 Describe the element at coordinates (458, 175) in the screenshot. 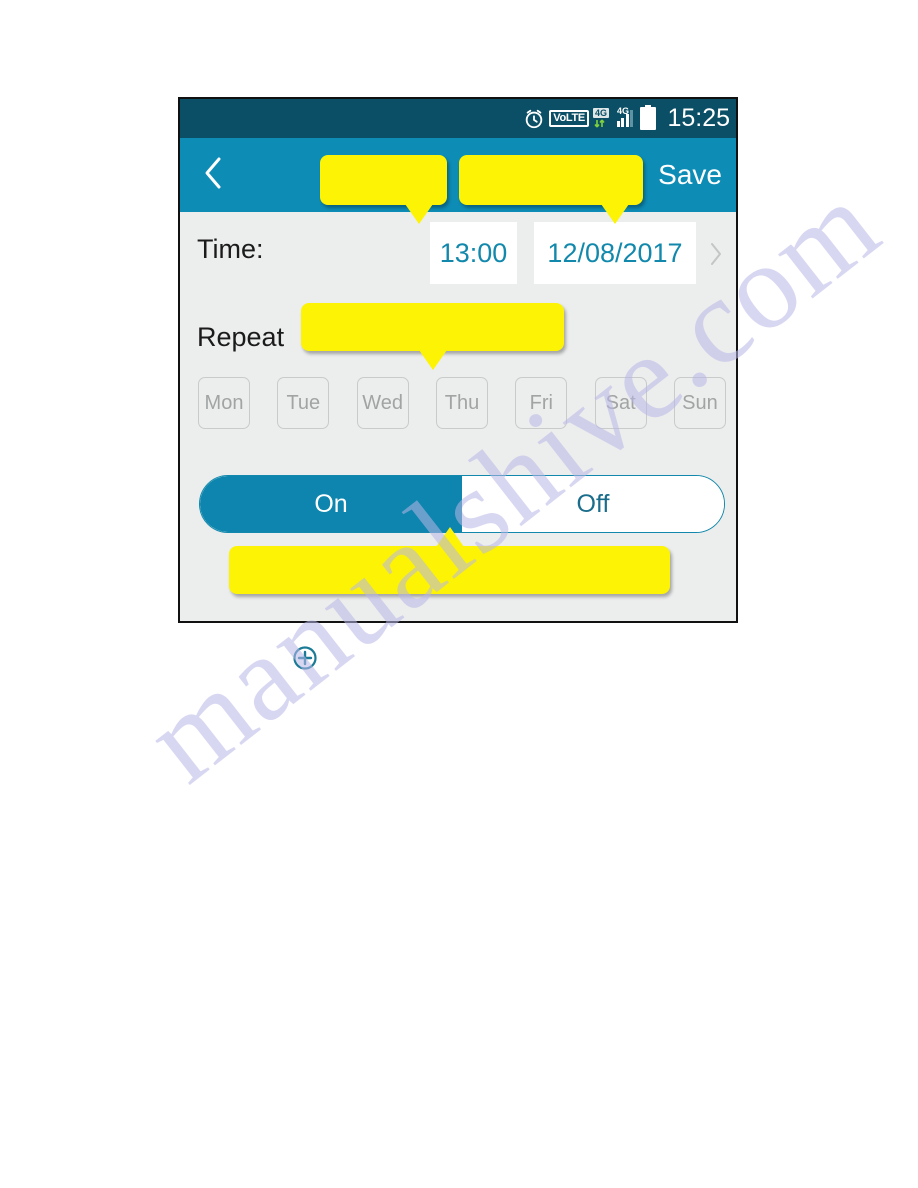

I see `app-bar: : Save` at that location.